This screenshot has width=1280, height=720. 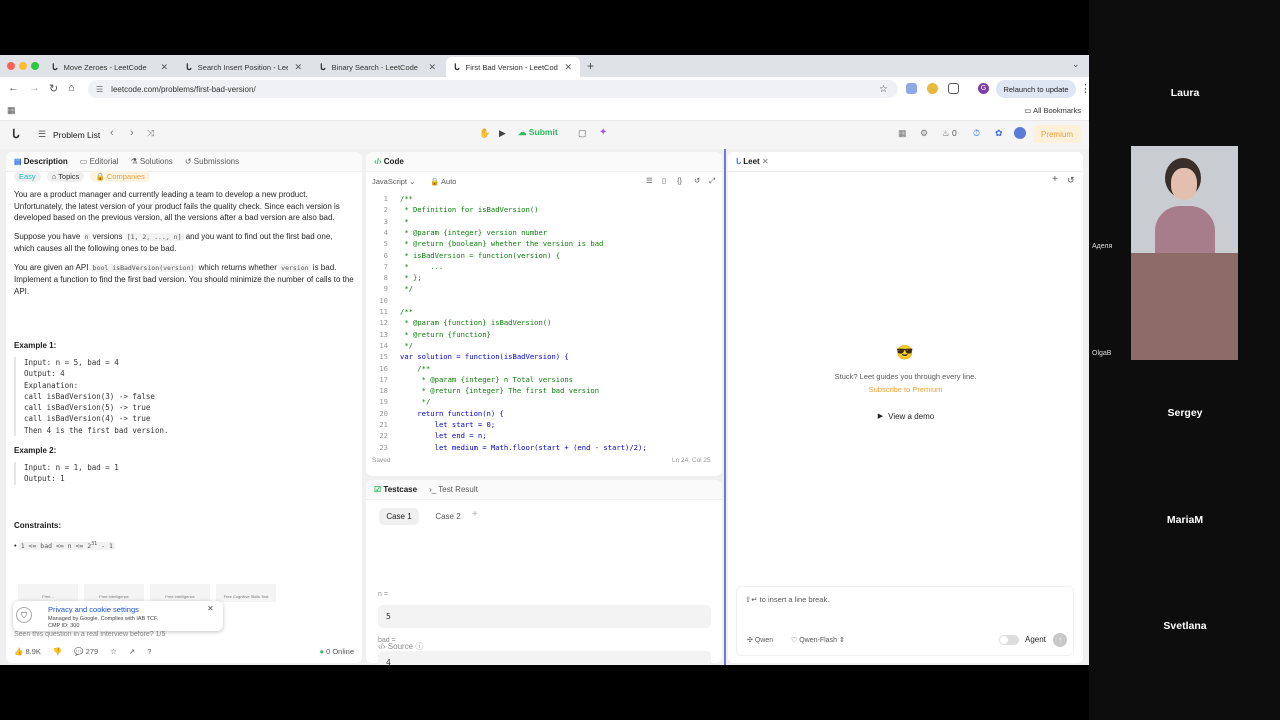 What do you see at coordinates (953, 88) in the screenshot?
I see `extensions-puzzle-icon` at bounding box center [953, 88].